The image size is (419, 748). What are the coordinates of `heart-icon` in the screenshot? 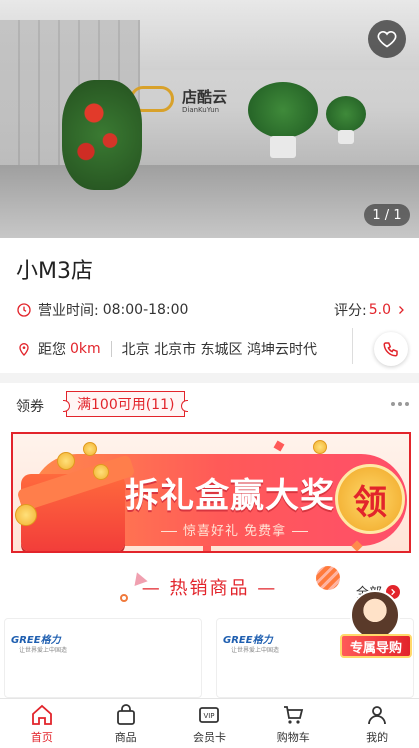 It's located at (387, 39).